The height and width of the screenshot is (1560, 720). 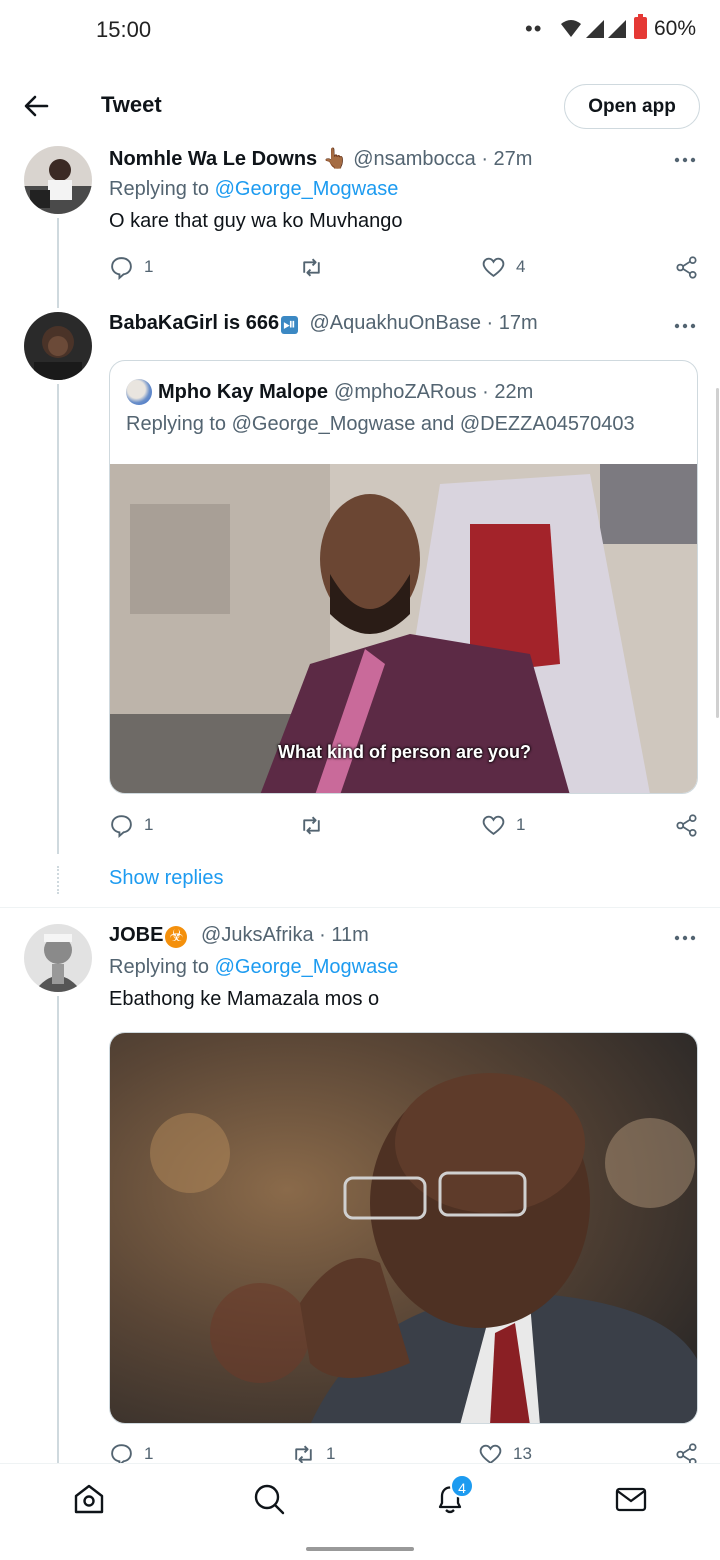 What do you see at coordinates (131, 104) in the screenshot?
I see `page-title: Tweet` at bounding box center [131, 104].